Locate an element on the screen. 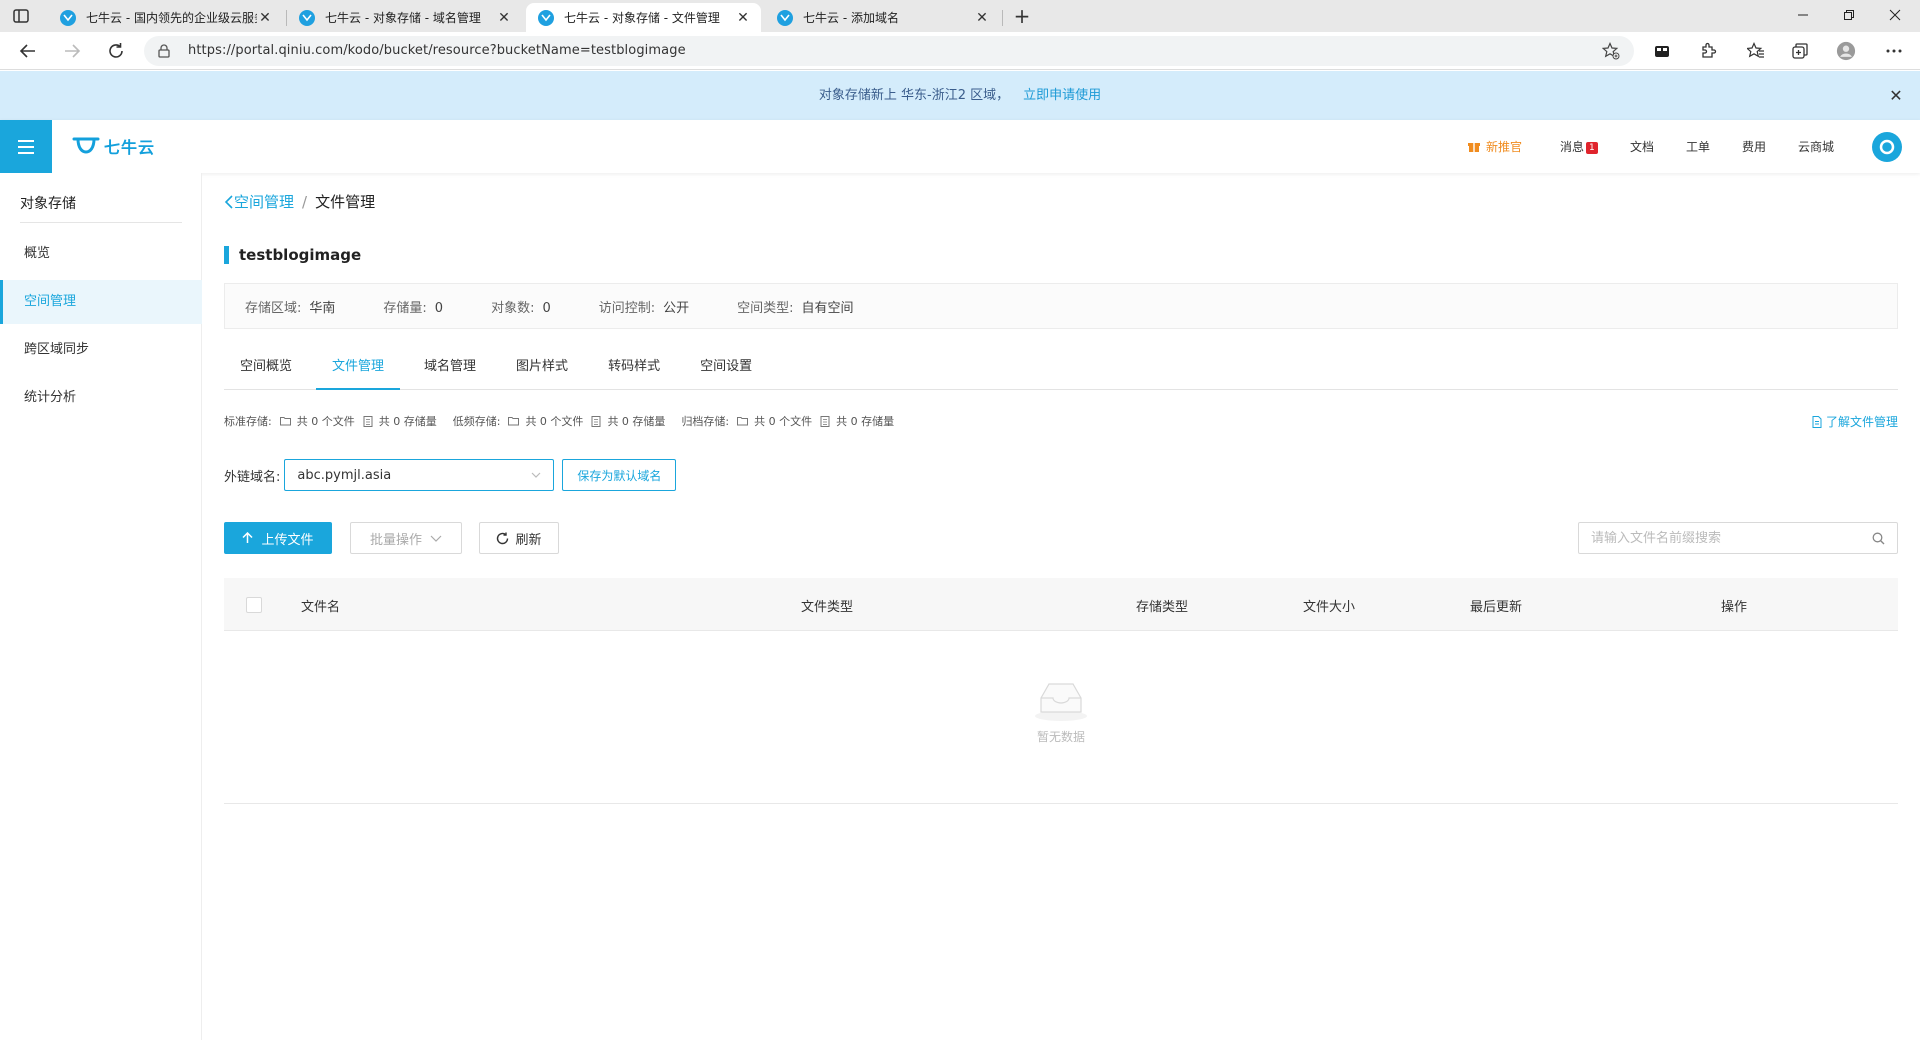 The height and width of the screenshot is (1040, 1920). new-tab-icon: + is located at coordinates (1022, 16).